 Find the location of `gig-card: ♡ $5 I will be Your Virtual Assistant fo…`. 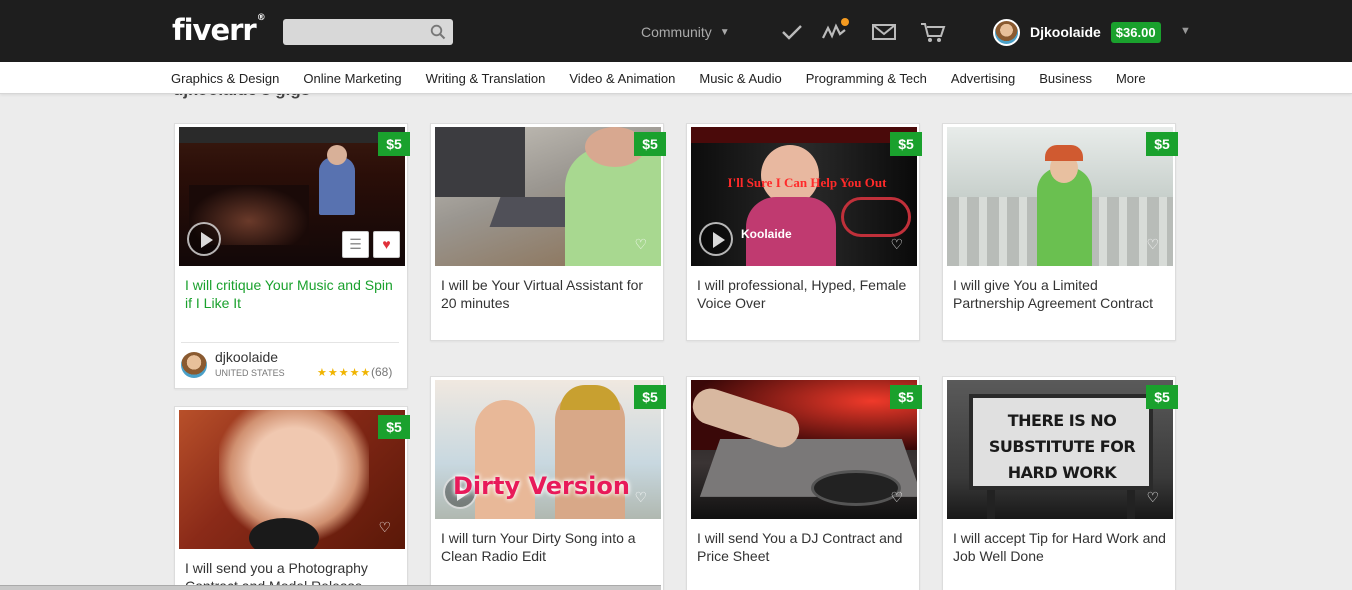

gig-card: ♡ $5 I will be Your Virtual Assistant fo… is located at coordinates (548, 232).